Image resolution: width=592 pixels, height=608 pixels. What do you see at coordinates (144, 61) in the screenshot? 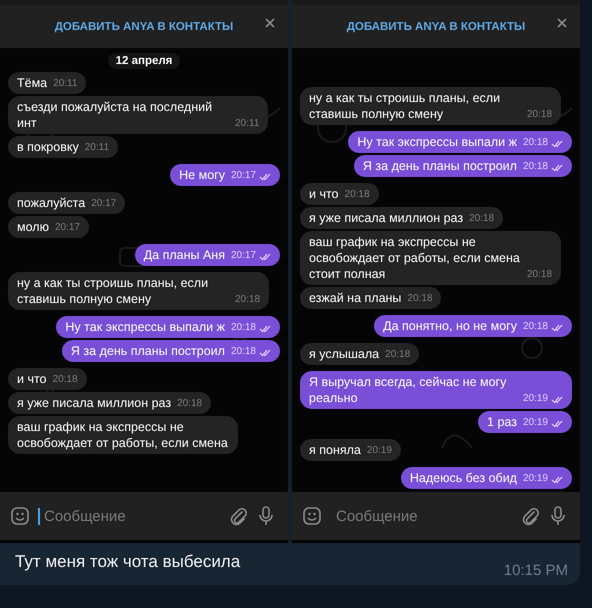
I see `date-label: 12 апреля` at bounding box center [144, 61].